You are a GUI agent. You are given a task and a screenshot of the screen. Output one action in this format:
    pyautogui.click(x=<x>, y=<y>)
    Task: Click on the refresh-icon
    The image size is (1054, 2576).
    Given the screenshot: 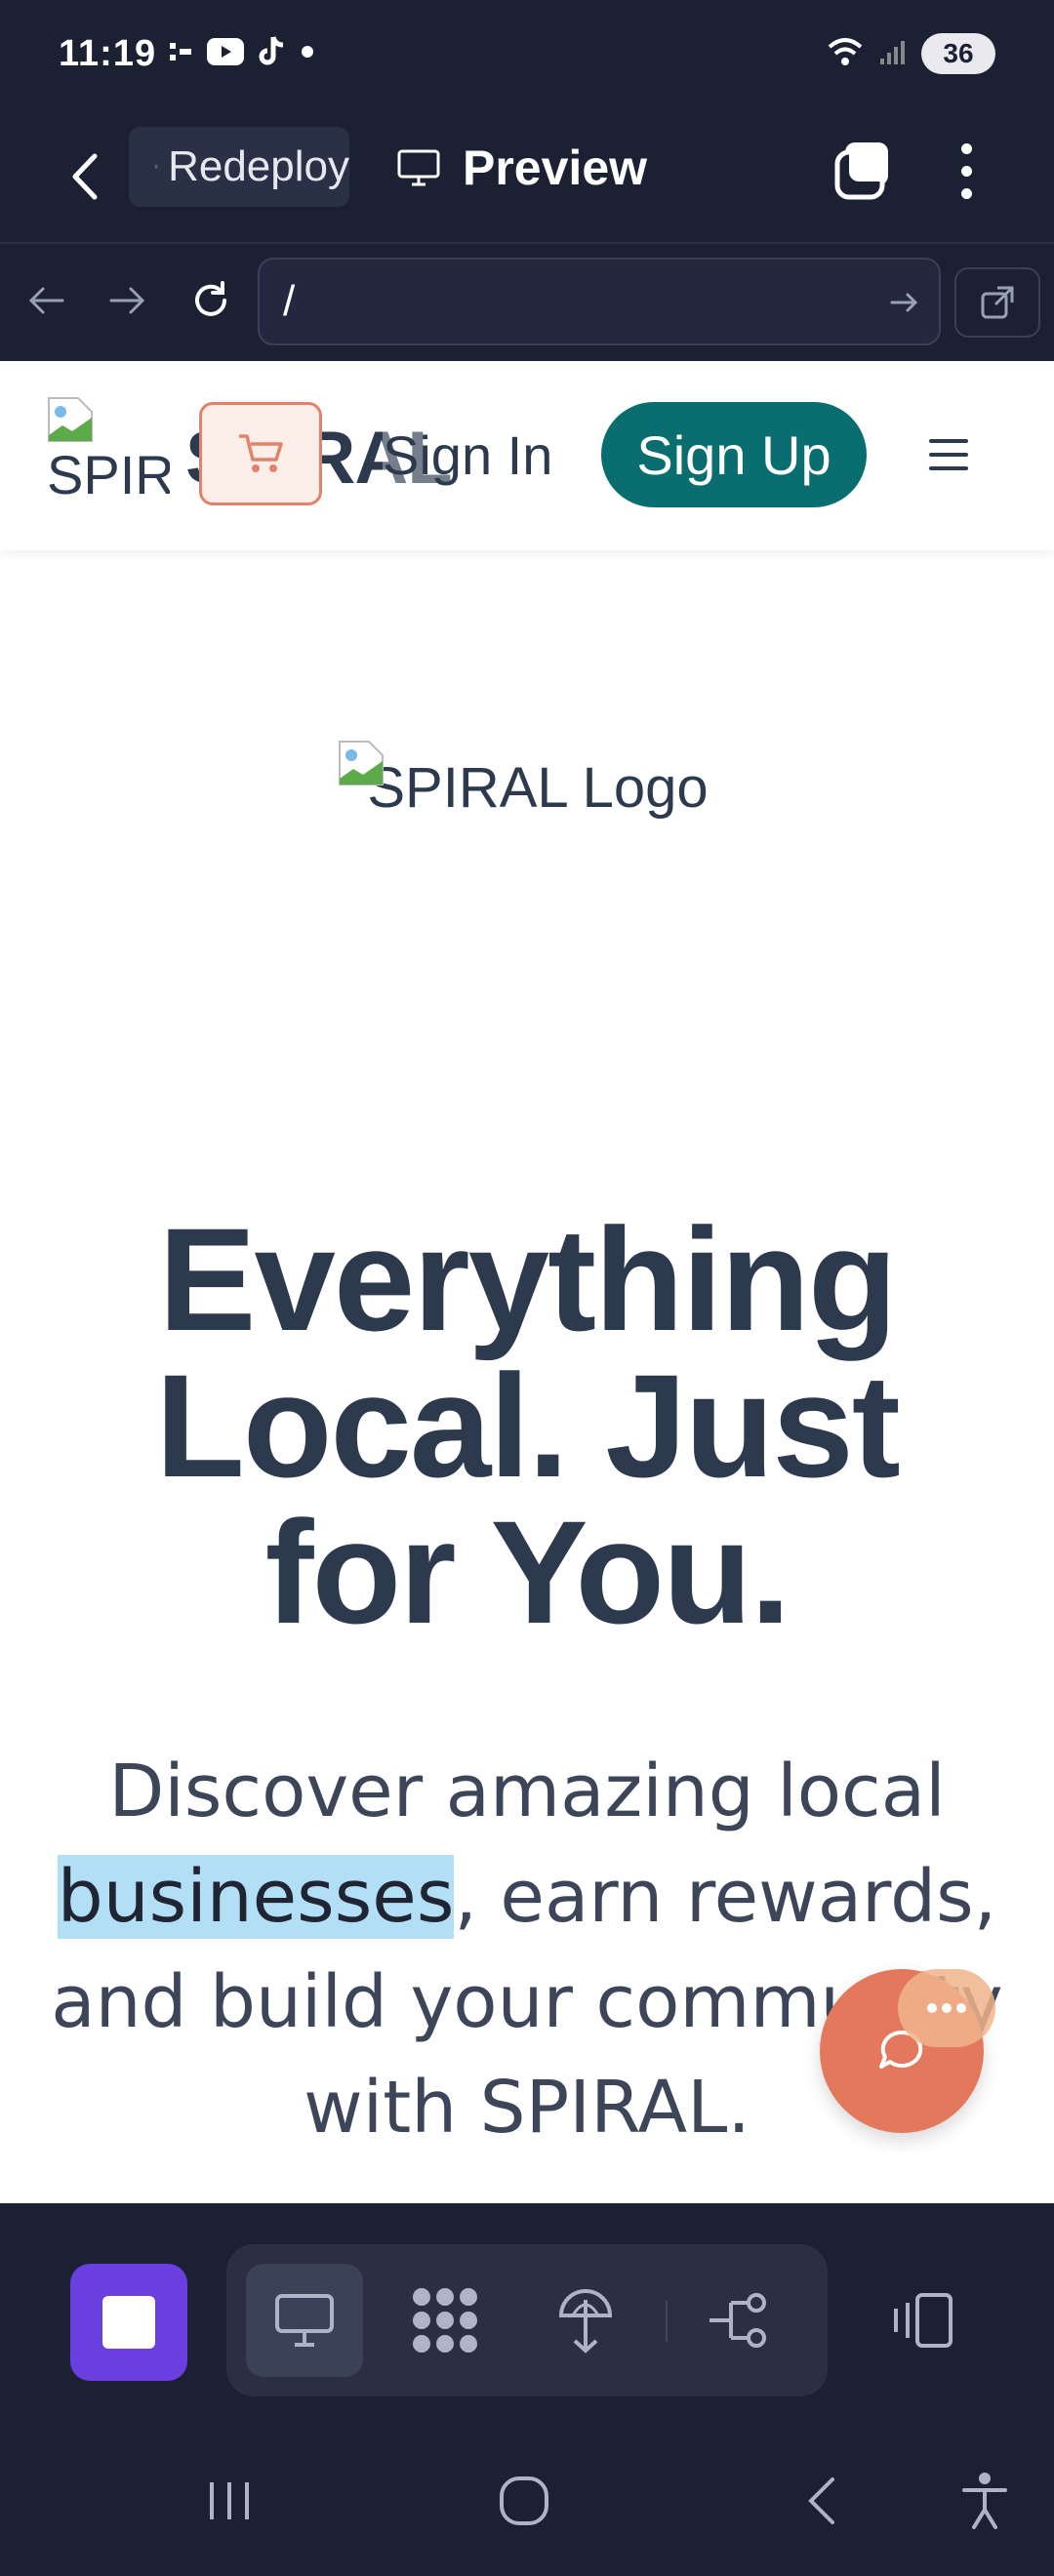 What is the action you would take?
    pyautogui.click(x=210, y=298)
    